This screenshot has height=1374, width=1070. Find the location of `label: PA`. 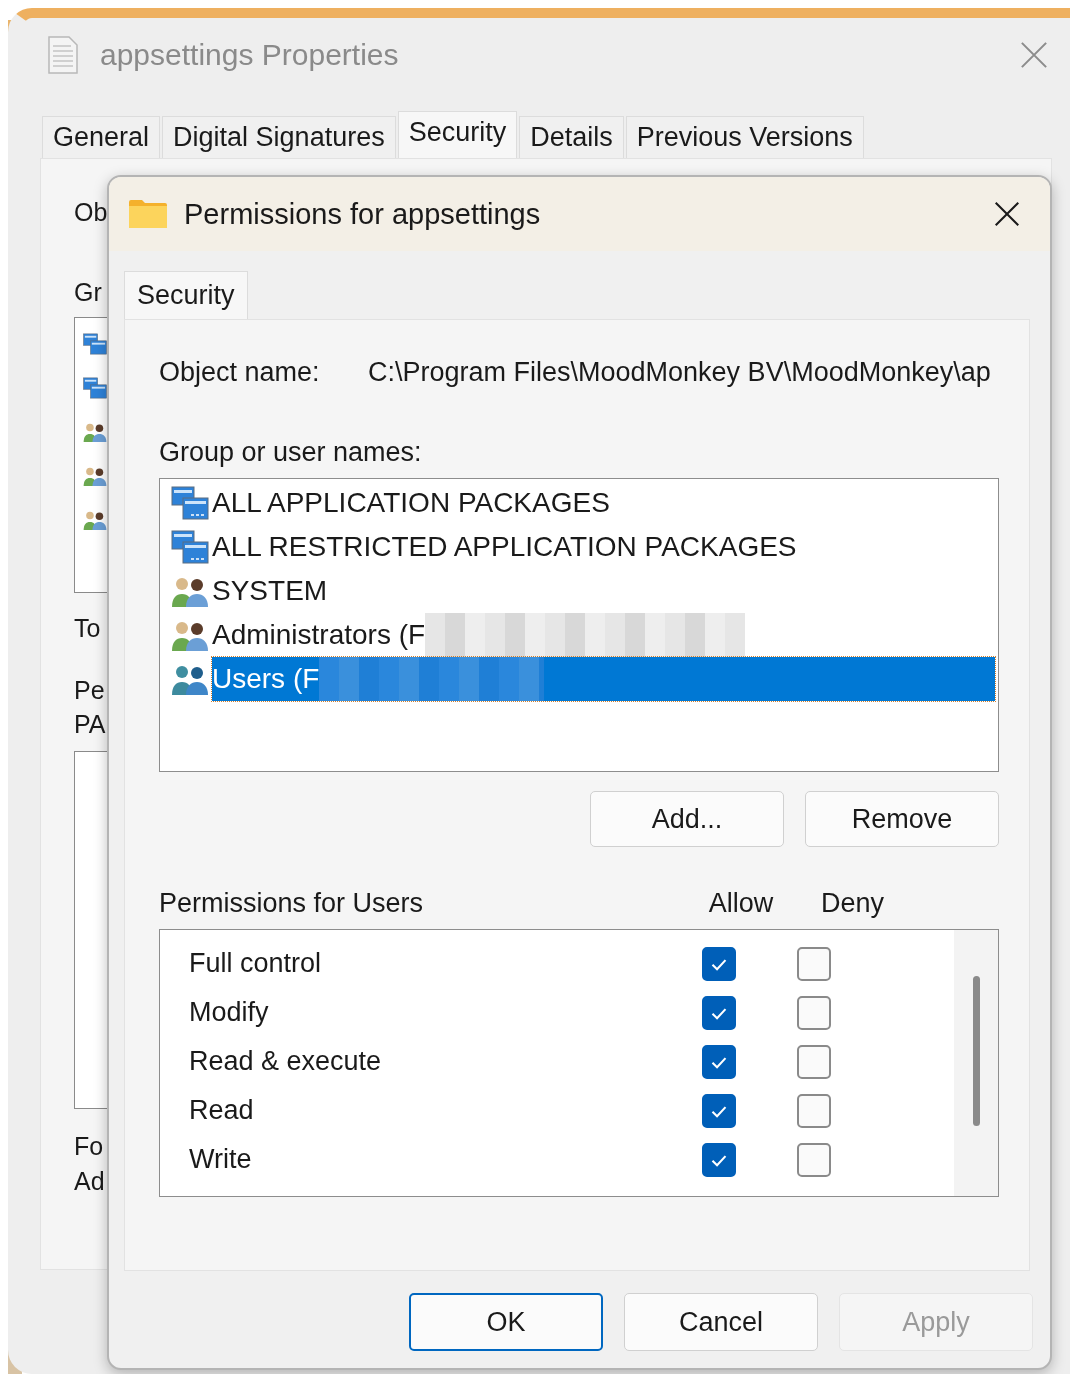

label: PA is located at coordinates (90, 724).